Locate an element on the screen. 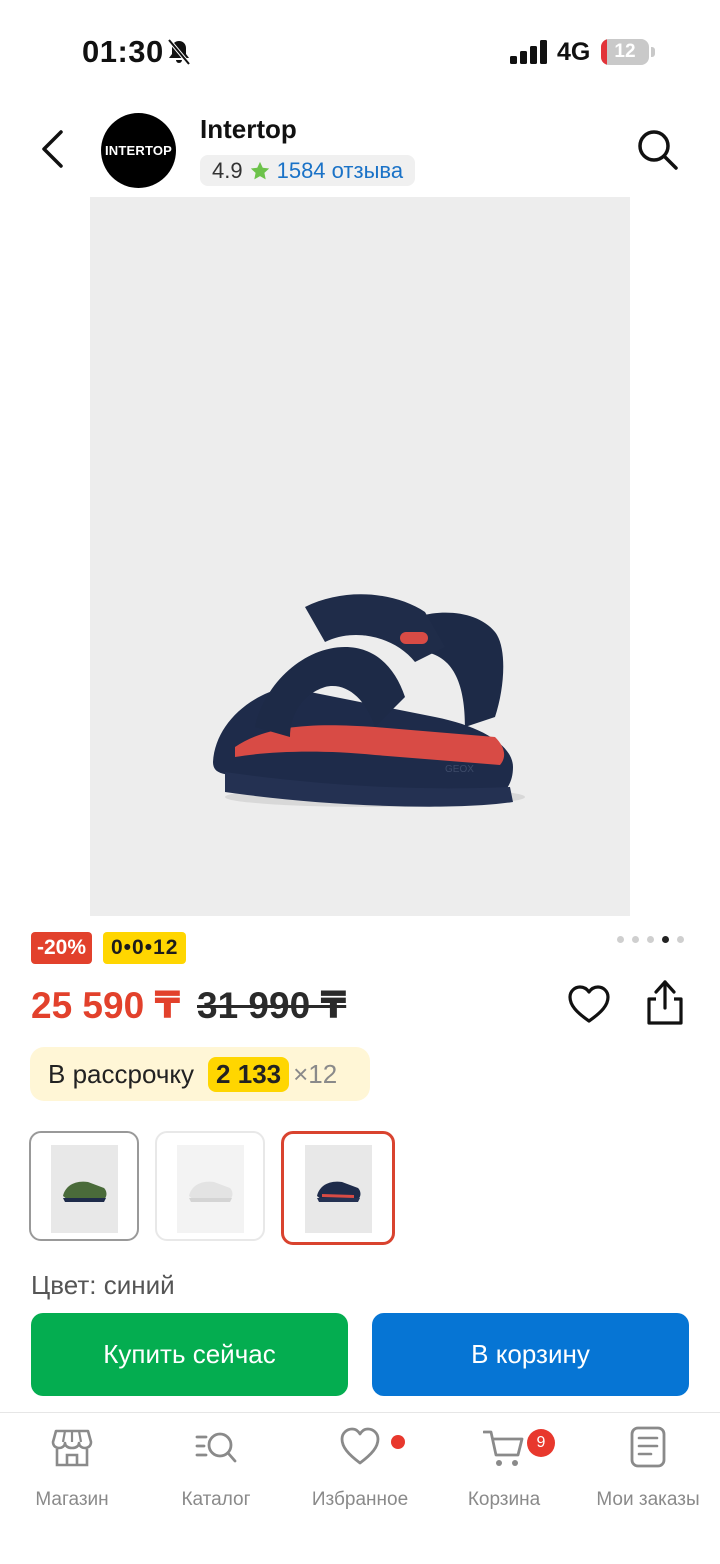  tab-cart: 9 Корзина is located at coordinates (504, 1475).